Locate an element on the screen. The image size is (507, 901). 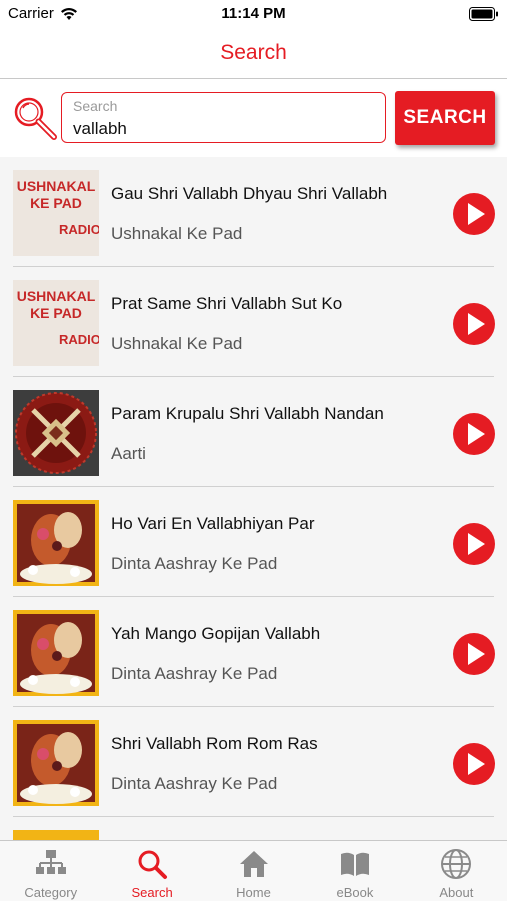
globe-icon is located at coordinates (456, 864).